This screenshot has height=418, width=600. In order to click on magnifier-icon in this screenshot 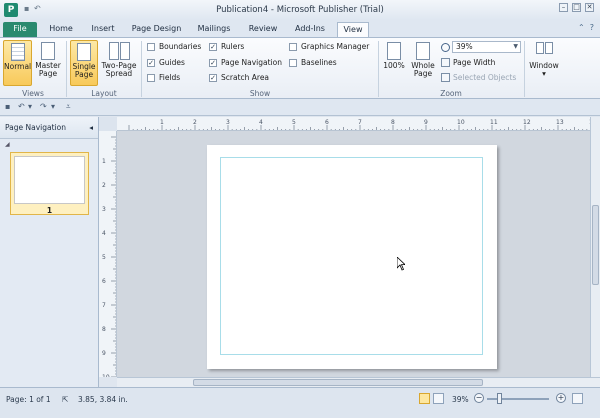, I will do `click(445, 47)`.